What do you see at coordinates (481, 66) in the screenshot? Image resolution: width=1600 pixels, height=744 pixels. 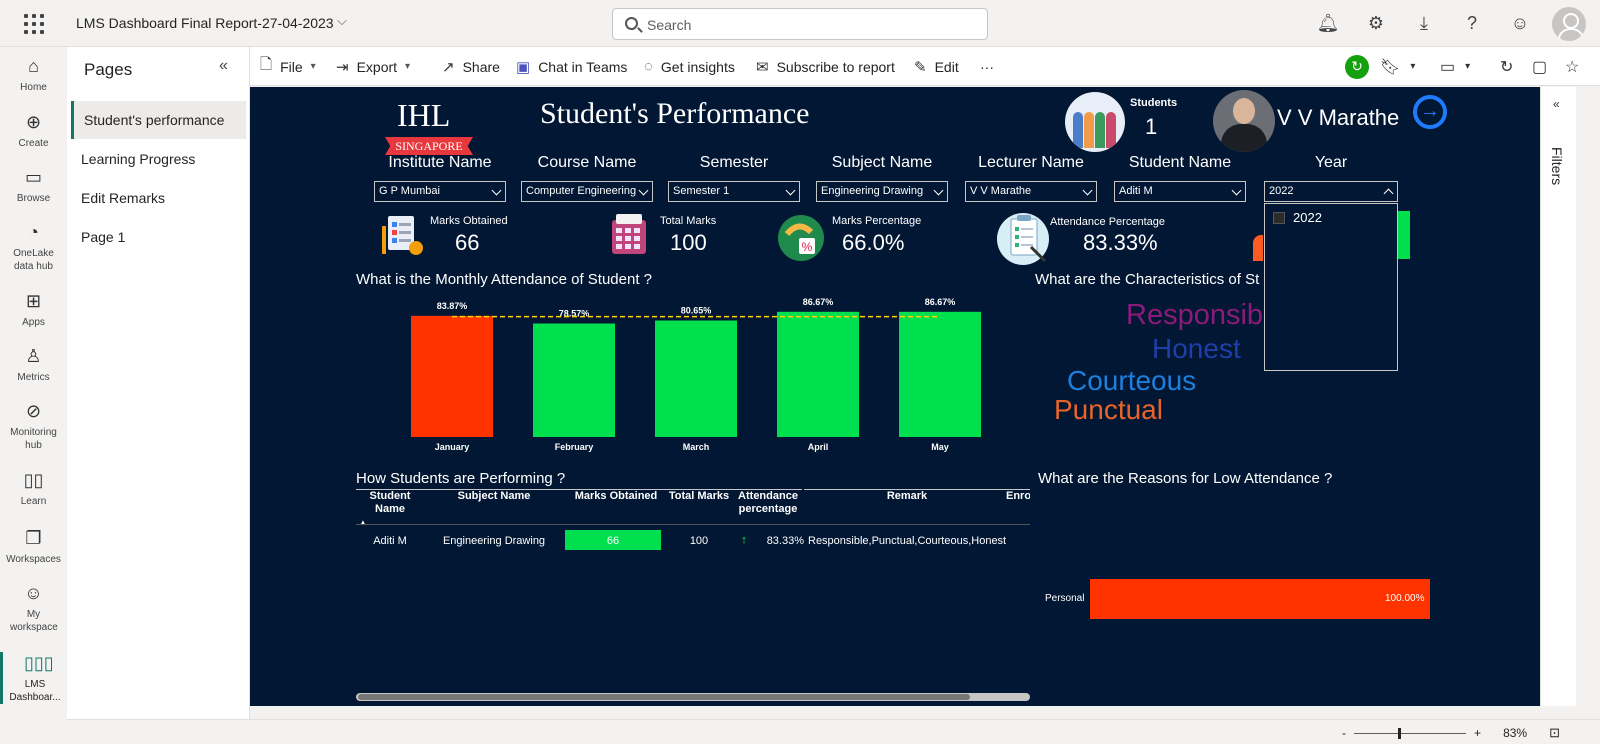 I see `share-label: Share` at bounding box center [481, 66].